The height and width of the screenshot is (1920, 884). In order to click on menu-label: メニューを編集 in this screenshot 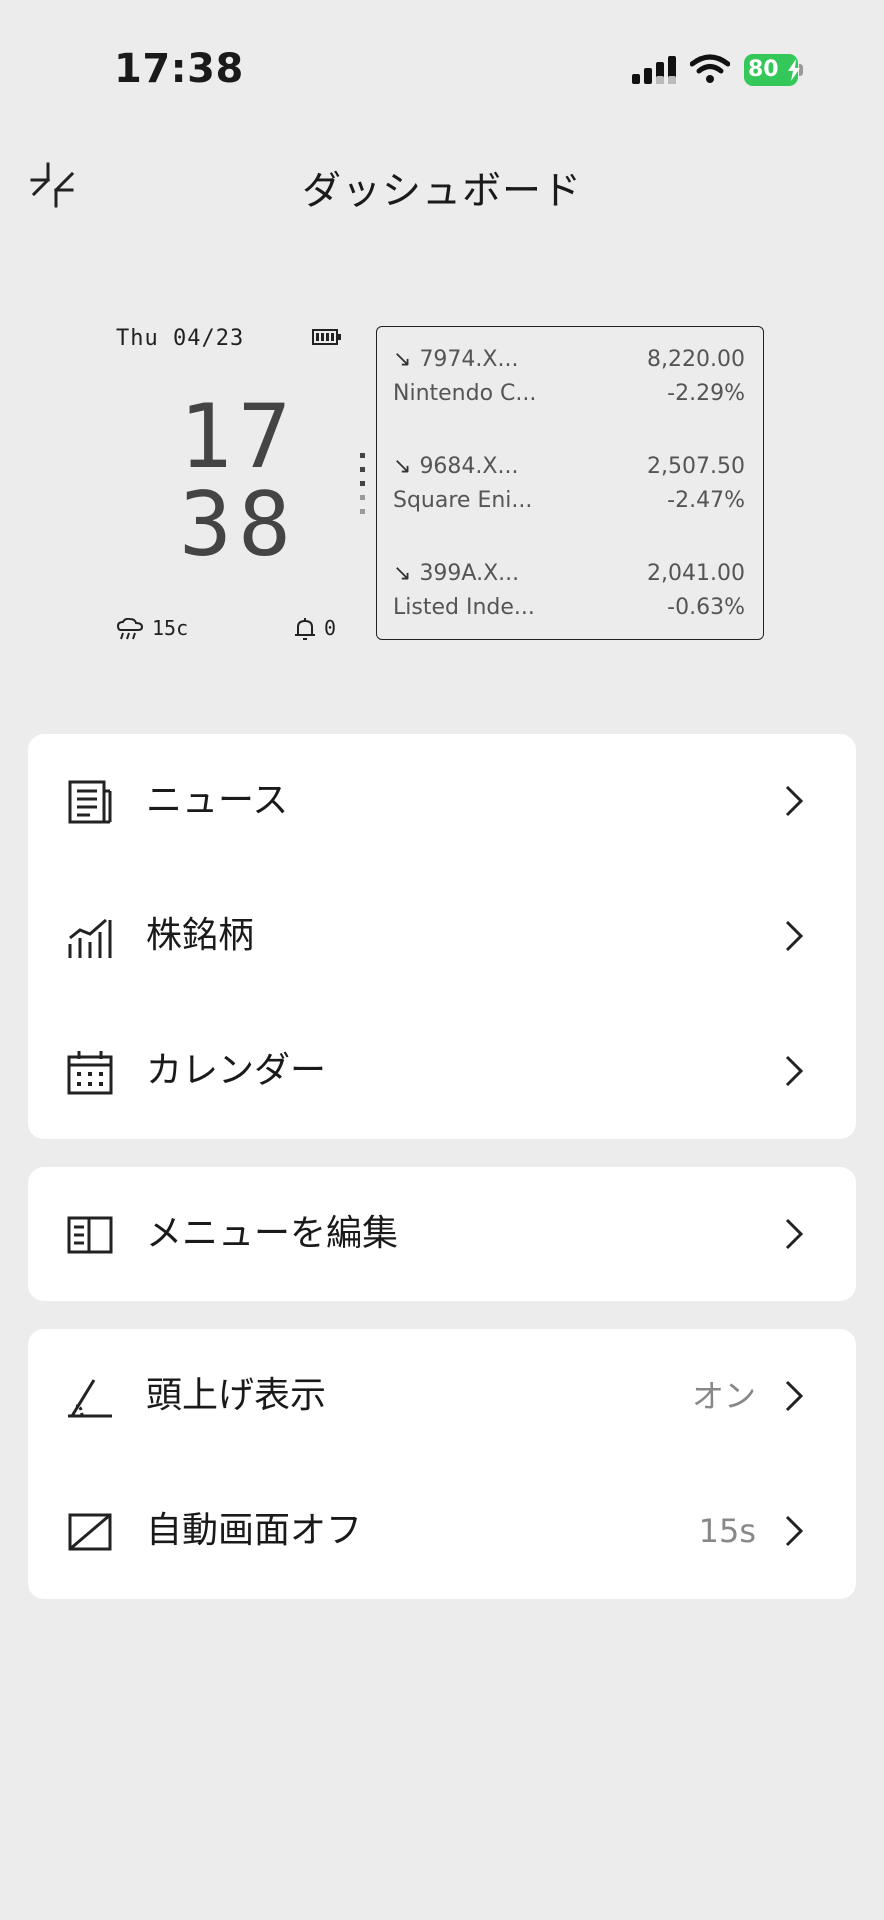, I will do `click(272, 1233)`.